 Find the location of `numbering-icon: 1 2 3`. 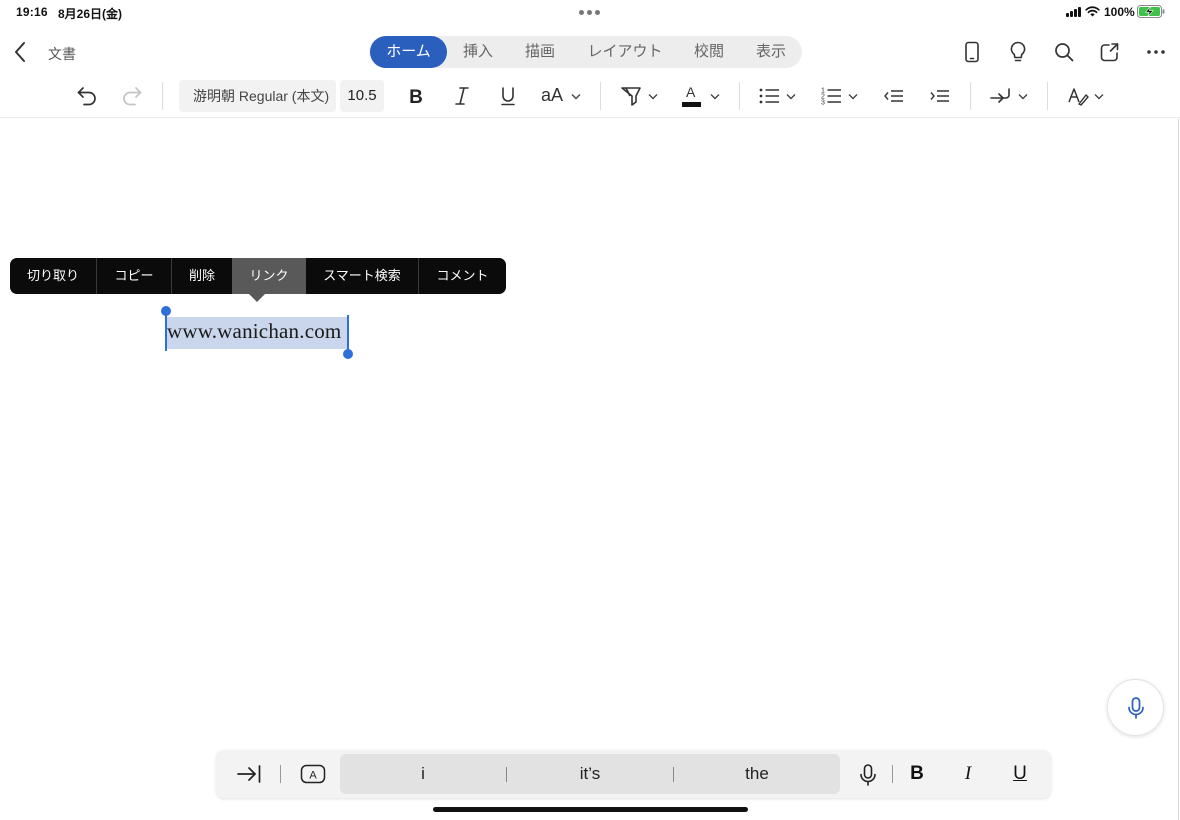

numbering-icon: 1 2 3 is located at coordinates (831, 97).